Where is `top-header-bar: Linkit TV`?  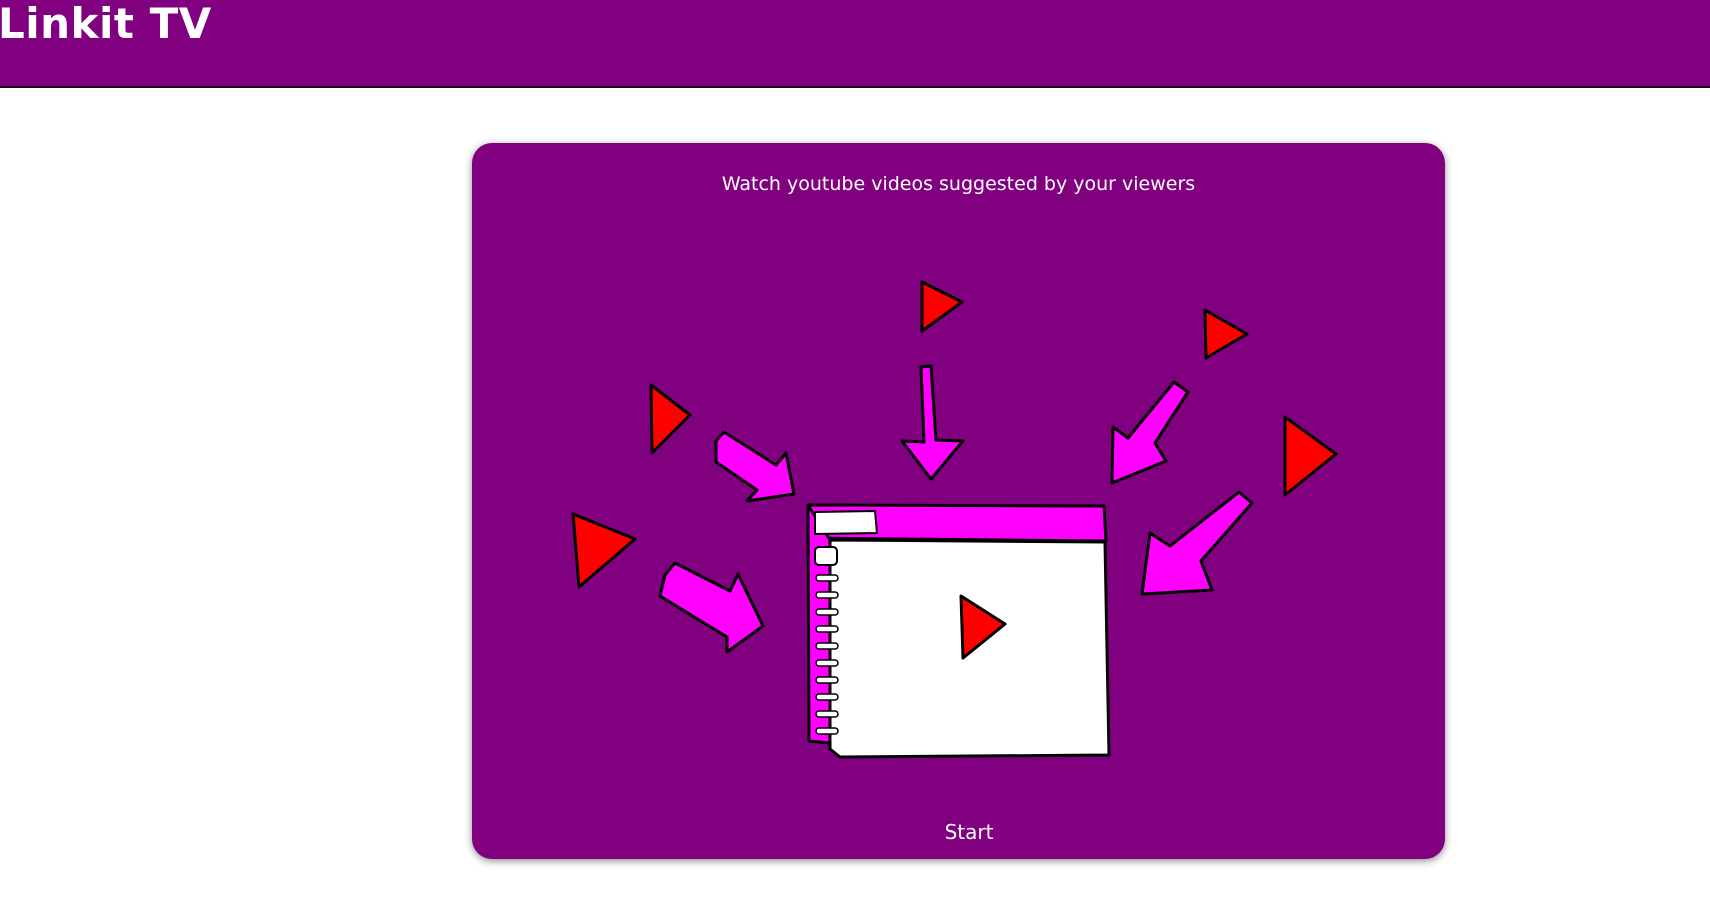 top-header-bar: Linkit TV is located at coordinates (855, 44).